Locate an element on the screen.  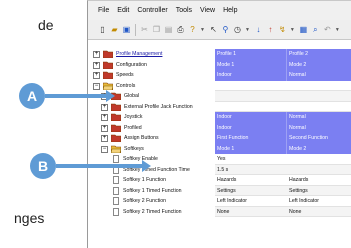
menu-help: Help is located at coordinates (230, 10).